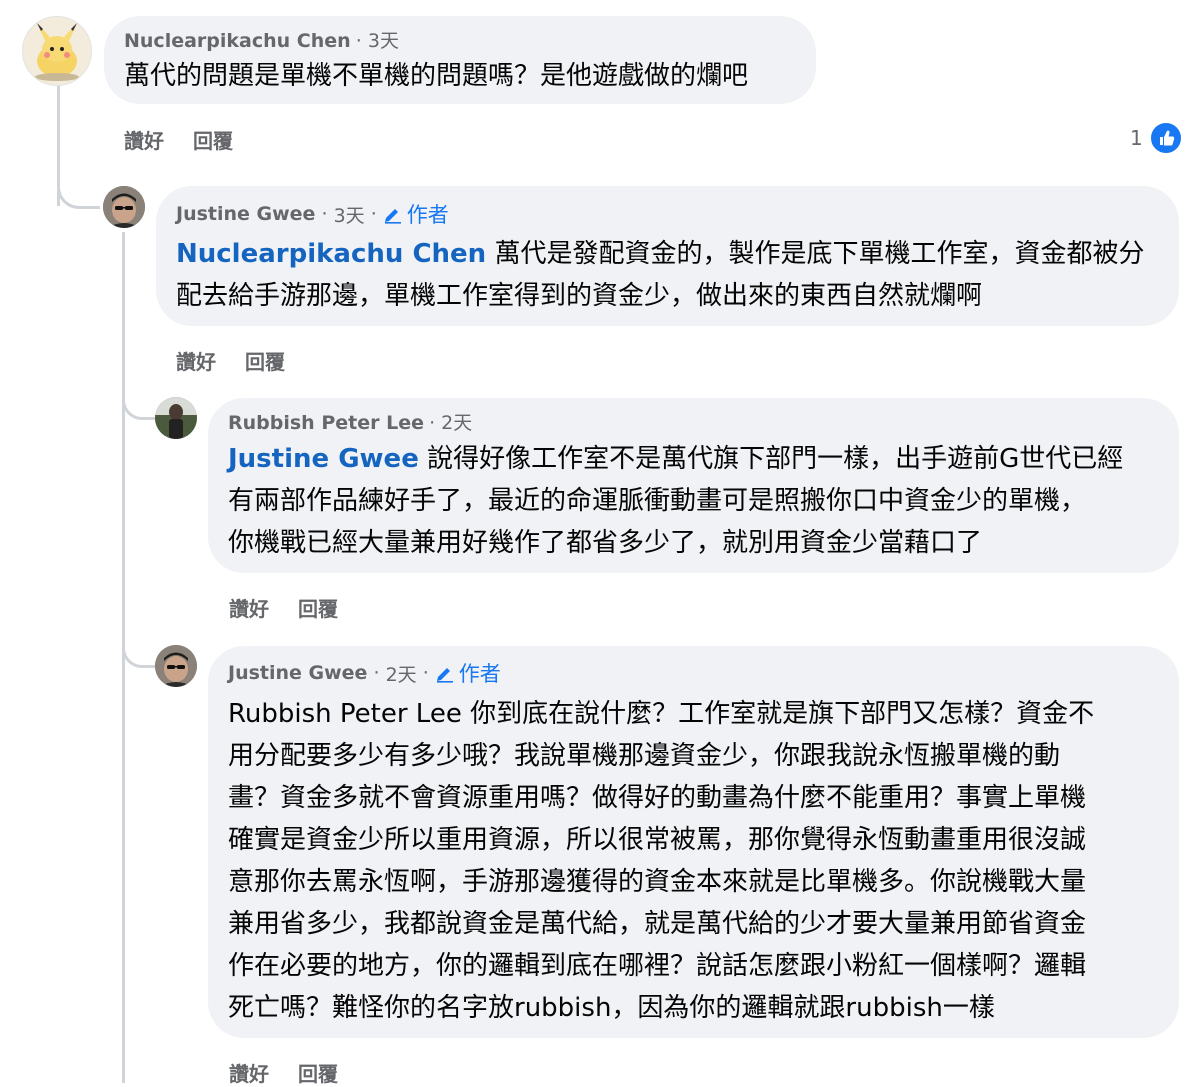 This screenshot has height=1087, width=1200. Describe the element at coordinates (819, 254) in the screenshot. I see `comment-text-line: 萬代是發配資金的，製作是底下單機工作室，資金都被分` at that location.